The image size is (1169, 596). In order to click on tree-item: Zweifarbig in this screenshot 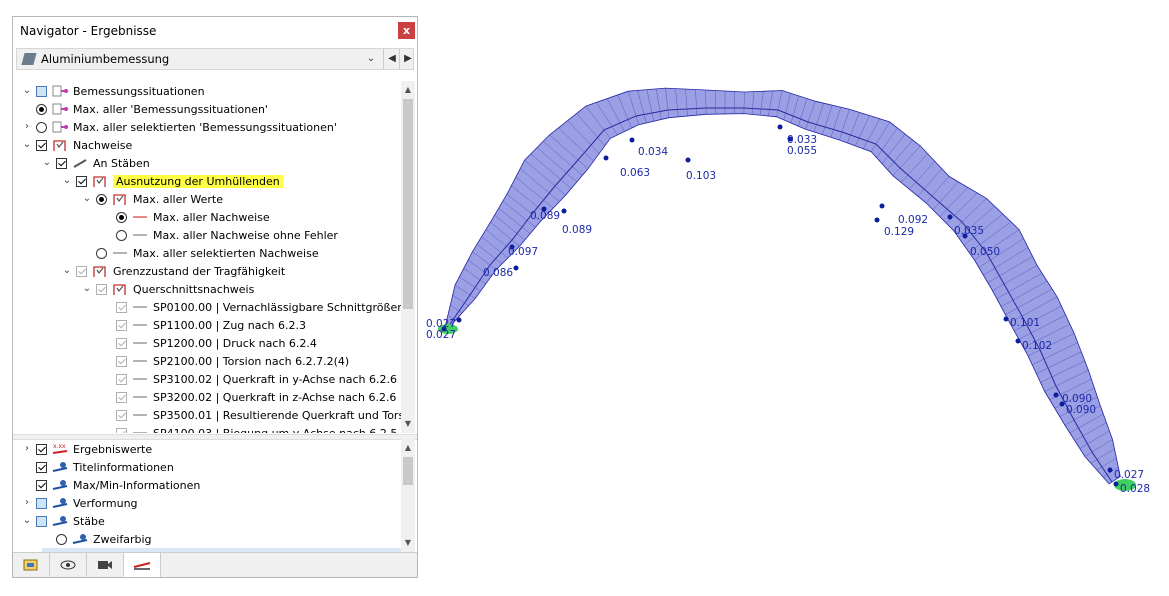, I will do `click(97, 539)`.